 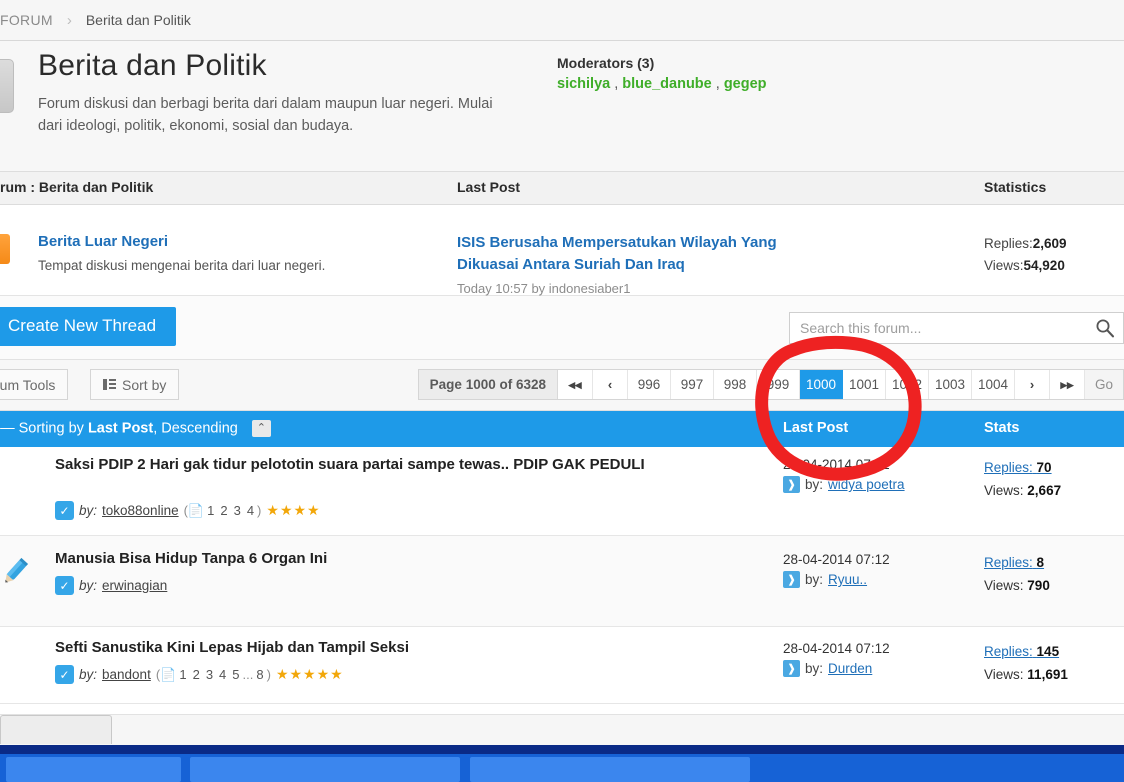 I want to click on thread-replies-link: Replies: 70, so click(x=1018, y=467).